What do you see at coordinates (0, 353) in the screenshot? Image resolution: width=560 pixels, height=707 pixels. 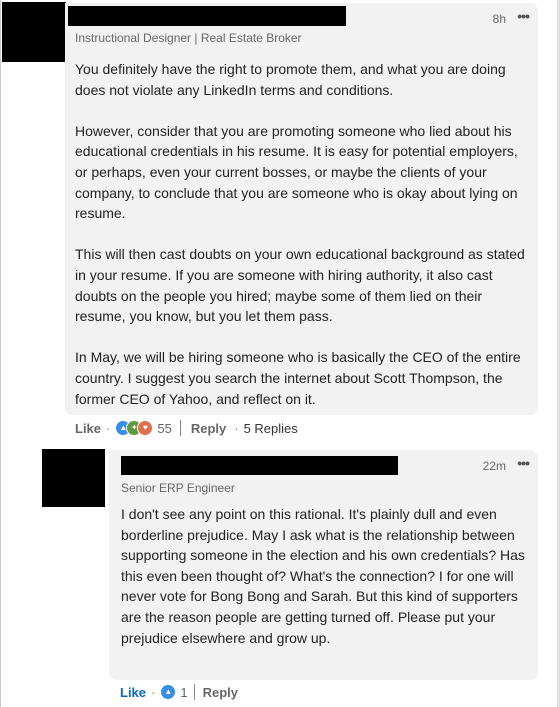 I see `left-border` at bounding box center [0, 353].